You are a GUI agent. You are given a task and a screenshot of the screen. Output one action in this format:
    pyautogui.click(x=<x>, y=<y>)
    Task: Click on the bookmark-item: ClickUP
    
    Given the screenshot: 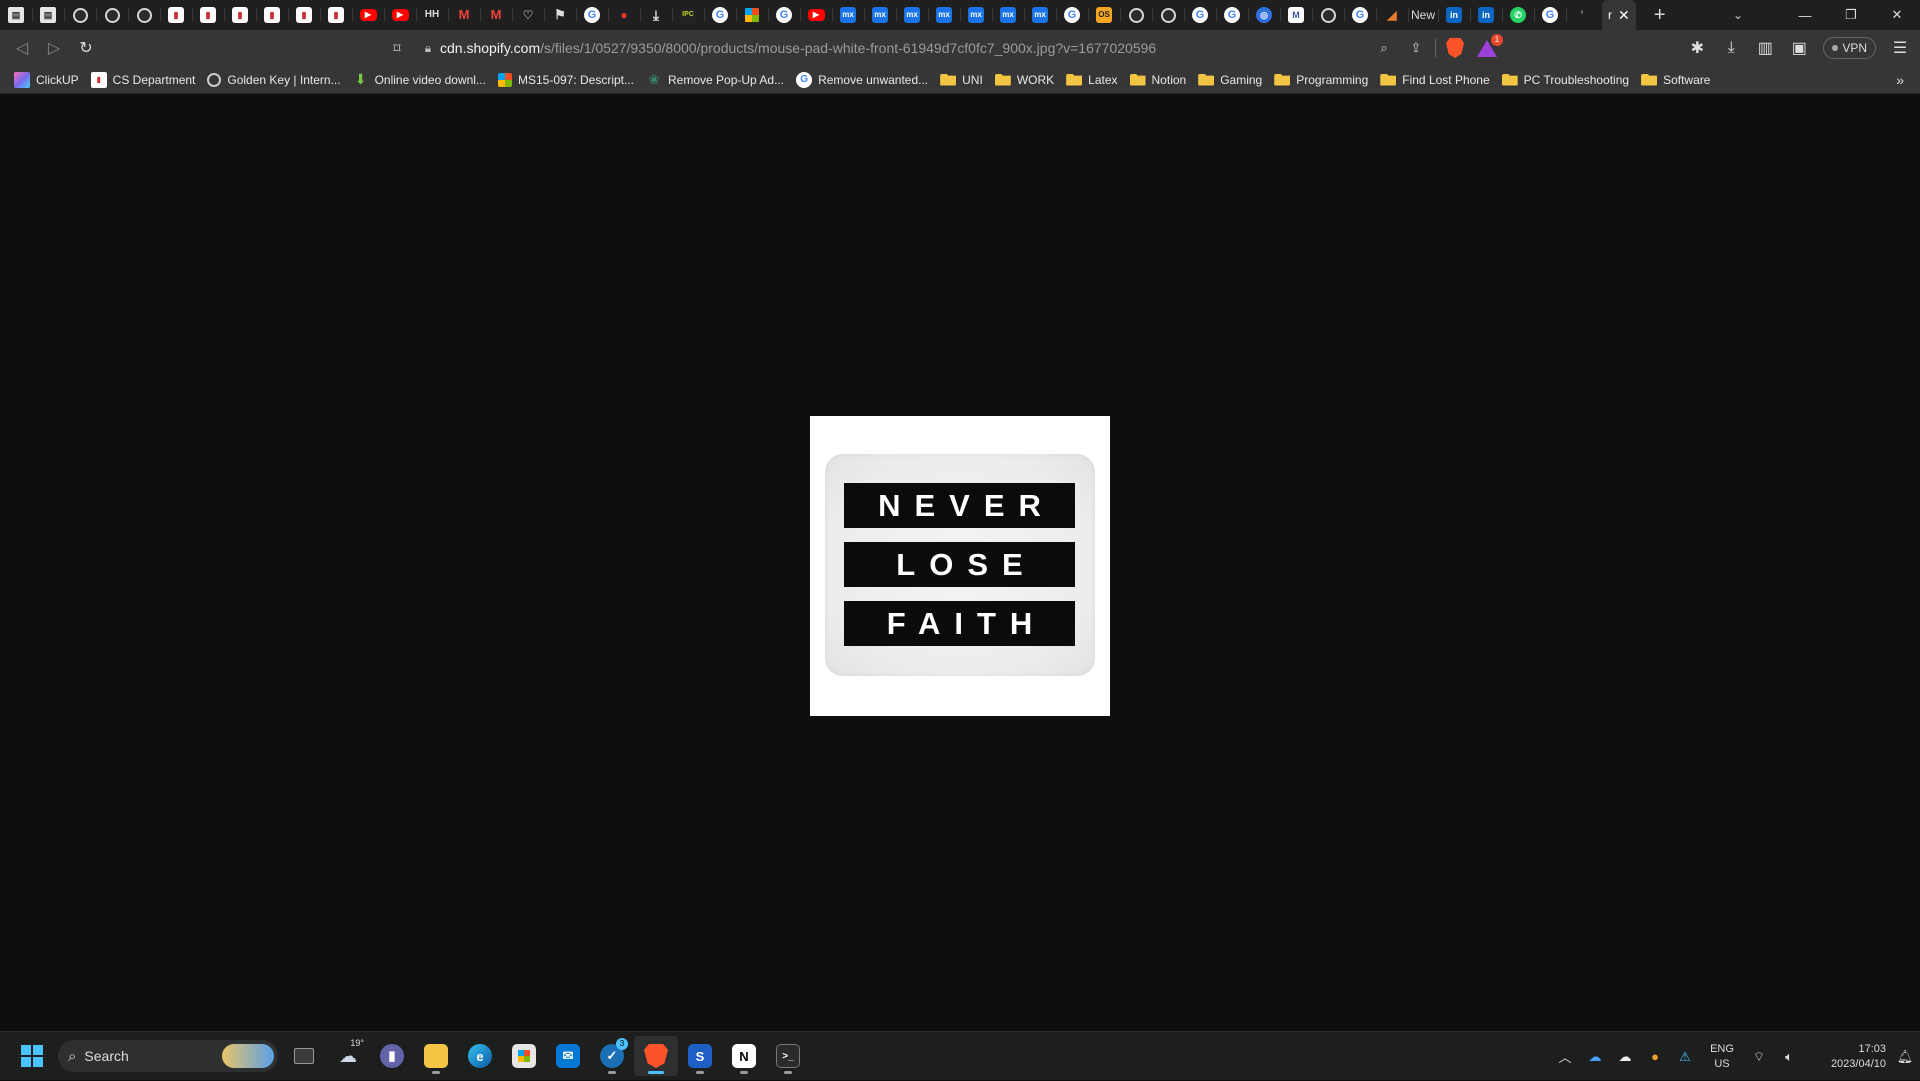 What is the action you would take?
    pyautogui.click(x=49, y=80)
    